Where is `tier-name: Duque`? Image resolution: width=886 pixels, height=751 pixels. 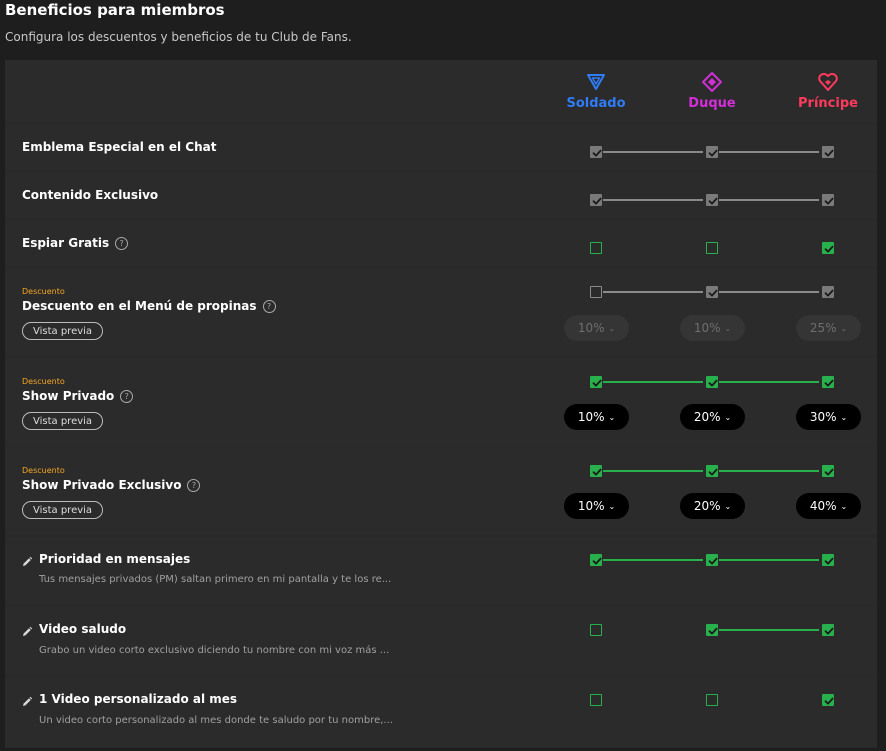
tier-name: Duque is located at coordinates (712, 103).